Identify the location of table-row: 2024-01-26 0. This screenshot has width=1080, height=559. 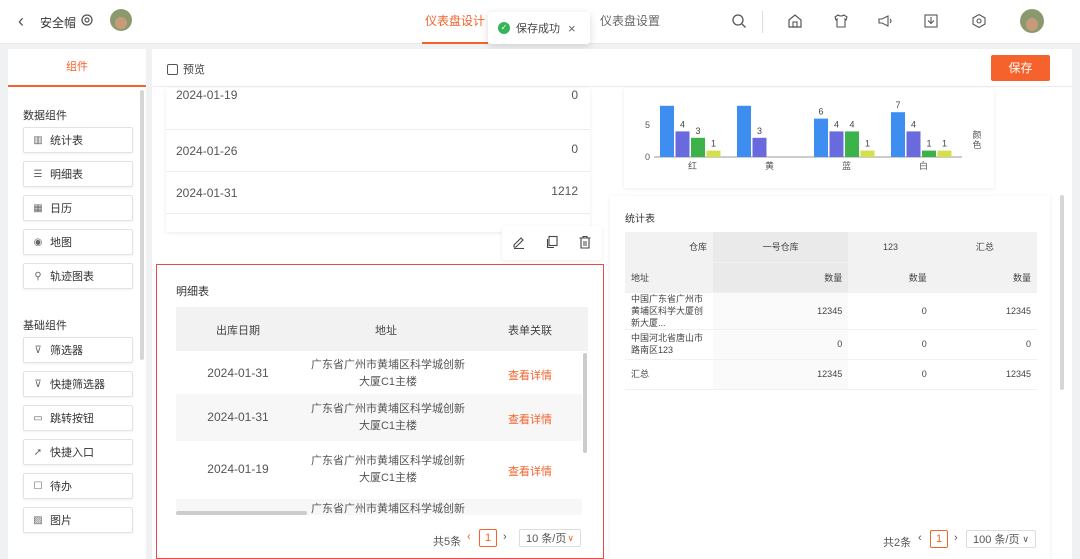
(378, 151).